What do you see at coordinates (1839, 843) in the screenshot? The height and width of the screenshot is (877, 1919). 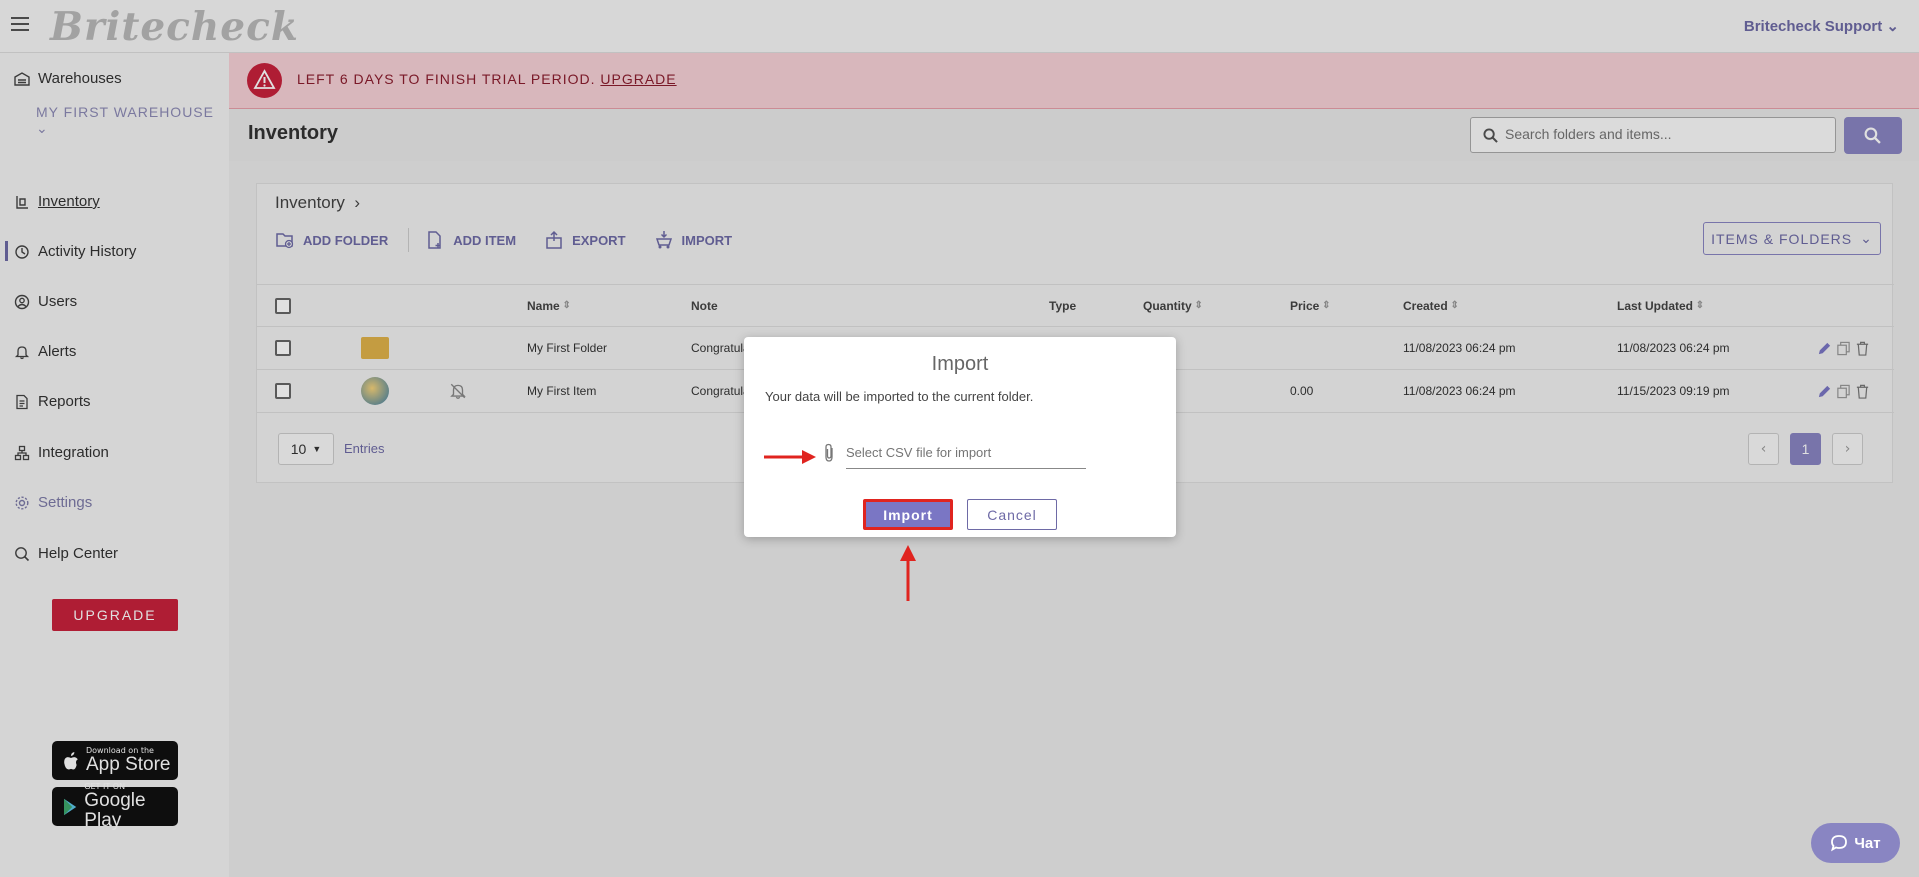 I see `chat-icon` at bounding box center [1839, 843].